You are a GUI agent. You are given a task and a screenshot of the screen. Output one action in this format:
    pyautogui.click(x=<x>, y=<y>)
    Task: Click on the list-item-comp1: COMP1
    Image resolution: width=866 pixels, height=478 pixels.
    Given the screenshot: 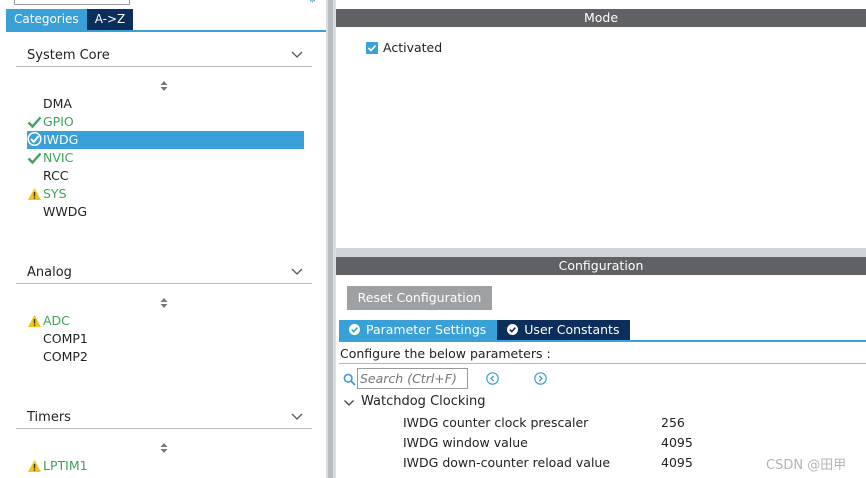 What is the action you would take?
    pyautogui.click(x=165, y=339)
    